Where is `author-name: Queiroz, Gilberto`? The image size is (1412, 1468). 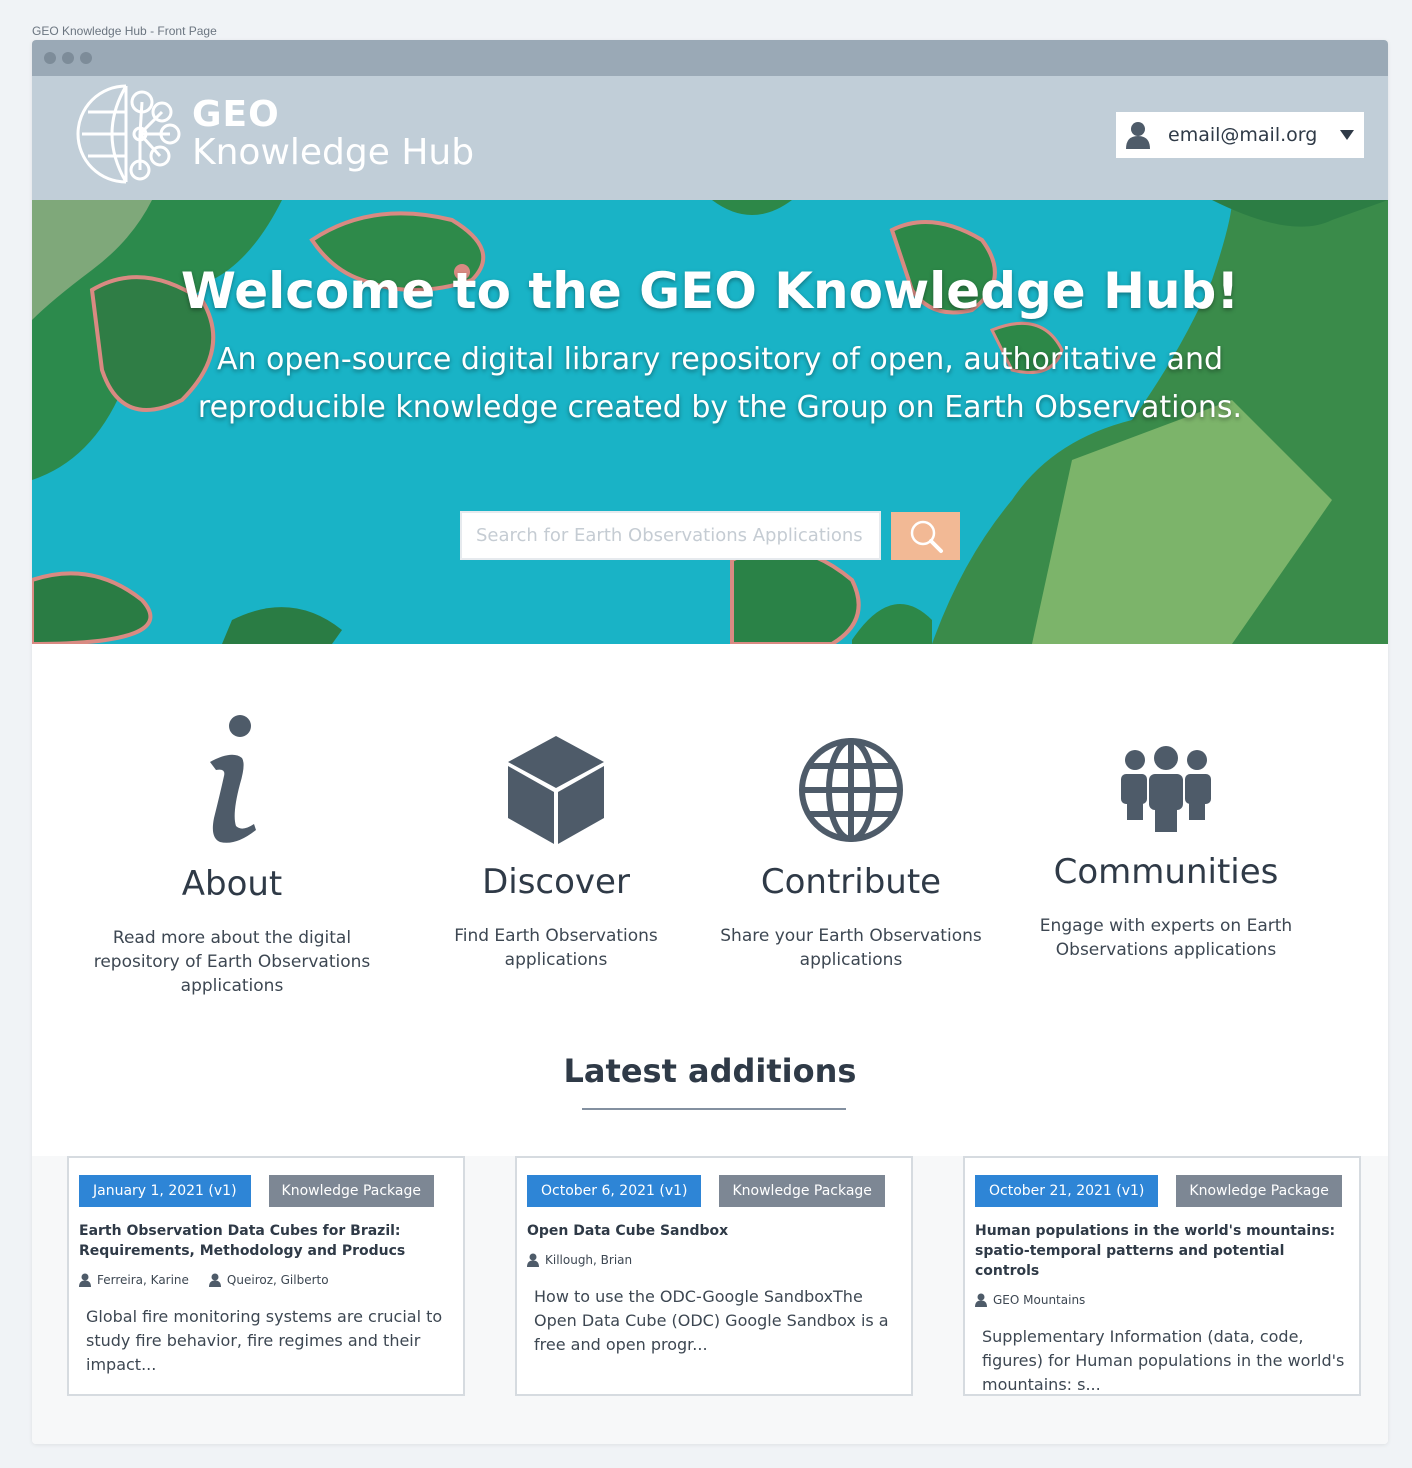
author-name: Queiroz, Gilberto is located at coordinates (277, 1280).